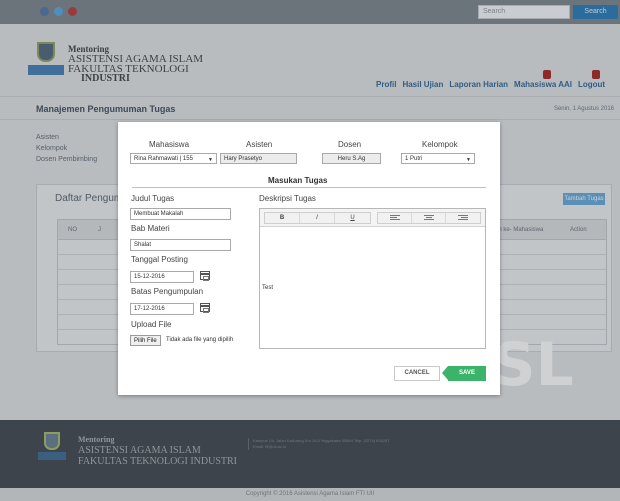  I want to click on mahasiswa-value: Rina Rahmawati | 155, so click(163, 159).